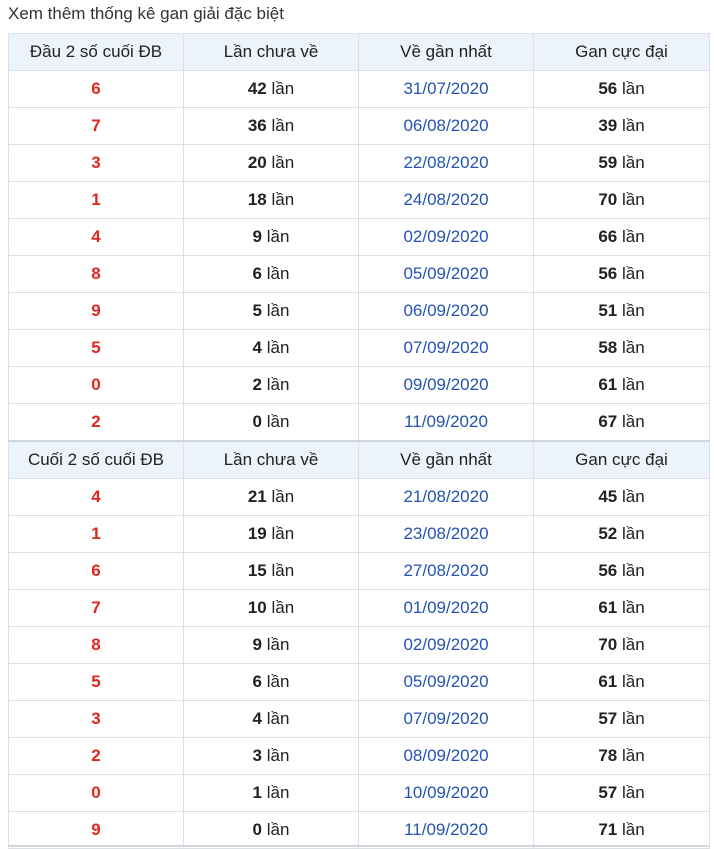 The image size is (714, 849). What do you see at coordinates (271, 719) in the screenshot?
I see `count-cell: 4 lần` at bounding box center [271, 719].